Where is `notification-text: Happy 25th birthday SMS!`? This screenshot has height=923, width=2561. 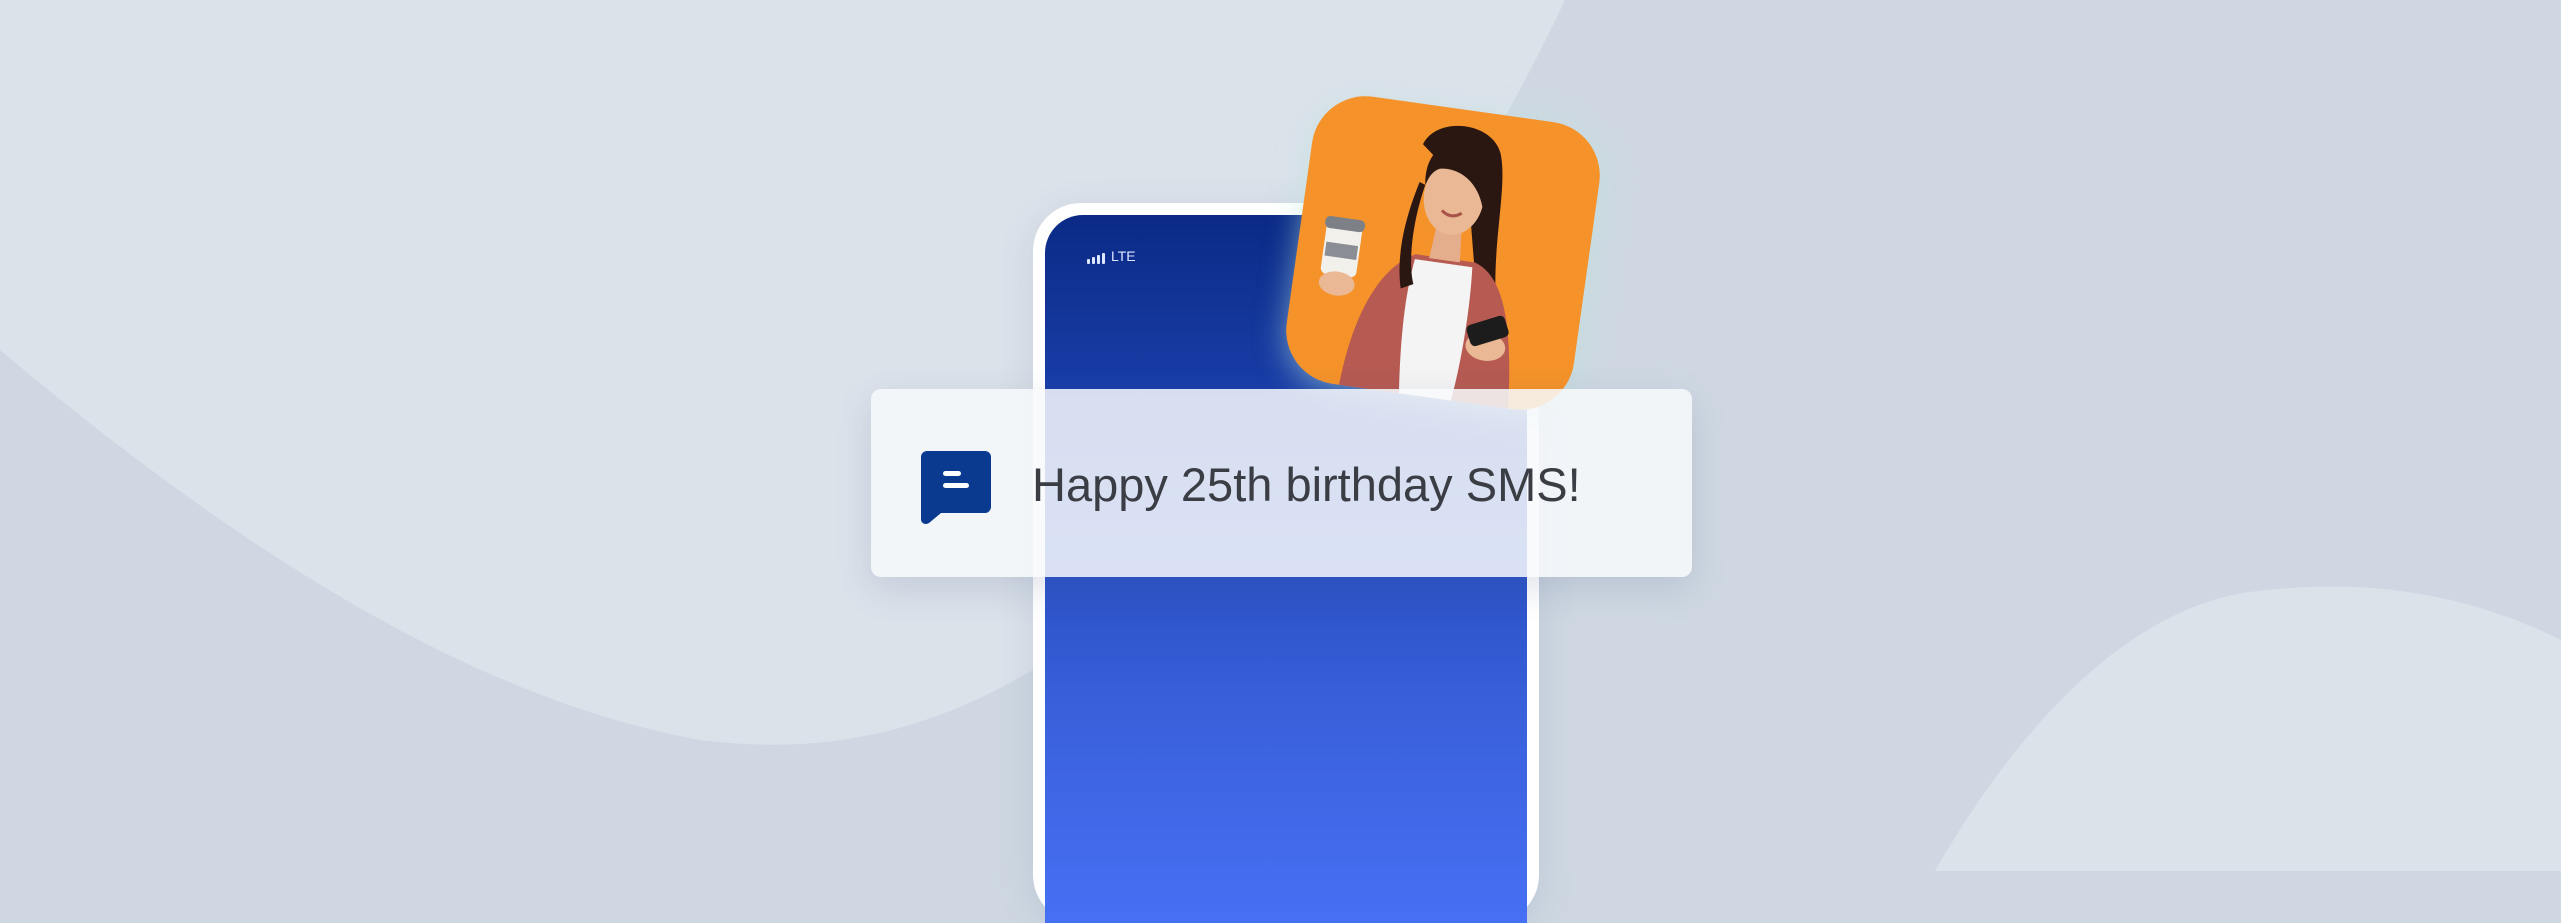 notification-text: Happy 25th birthday SMS! is located at coordinates (1306, 484).